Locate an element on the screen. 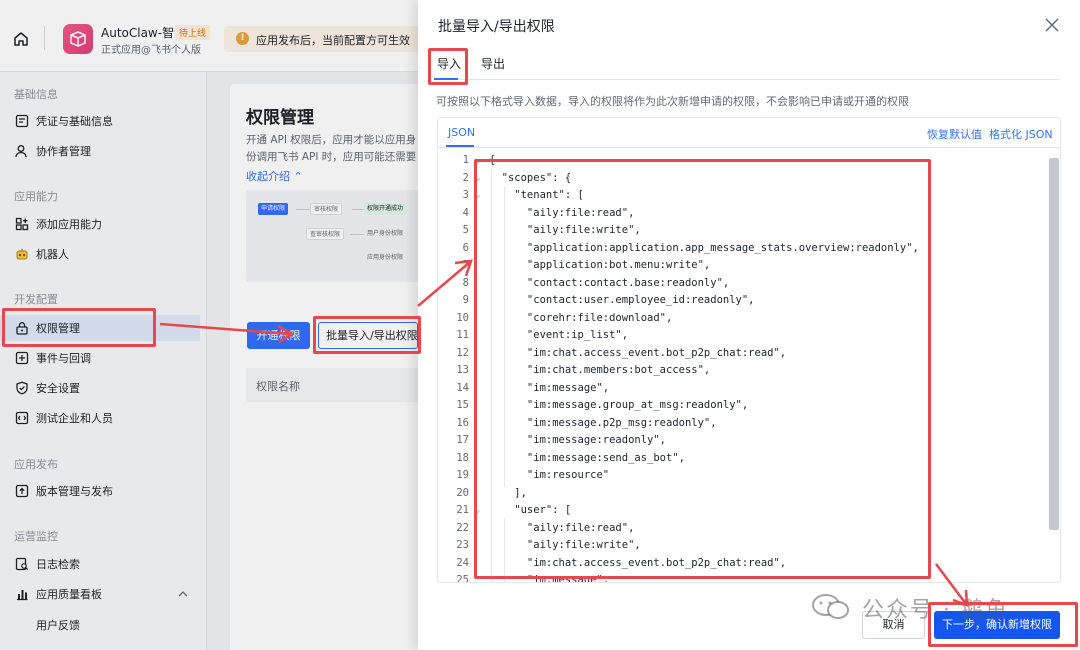 The width and height of the screenshot is (1080, 650). code-text: "corehr:file:download", is located at coordinates (581, 317).